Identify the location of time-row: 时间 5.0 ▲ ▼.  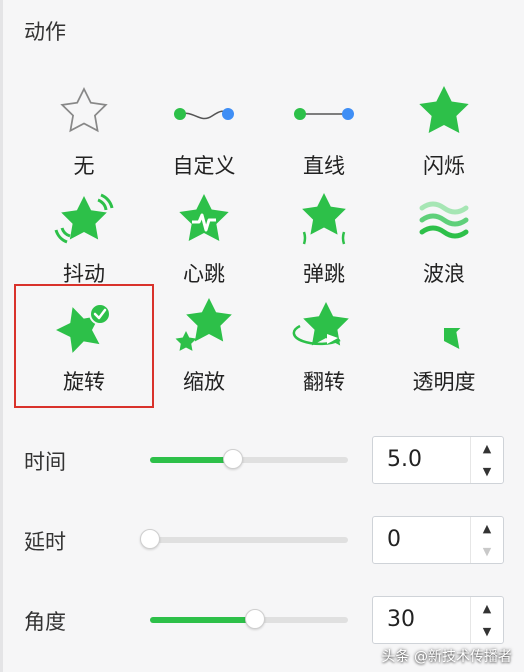
(262, 460).